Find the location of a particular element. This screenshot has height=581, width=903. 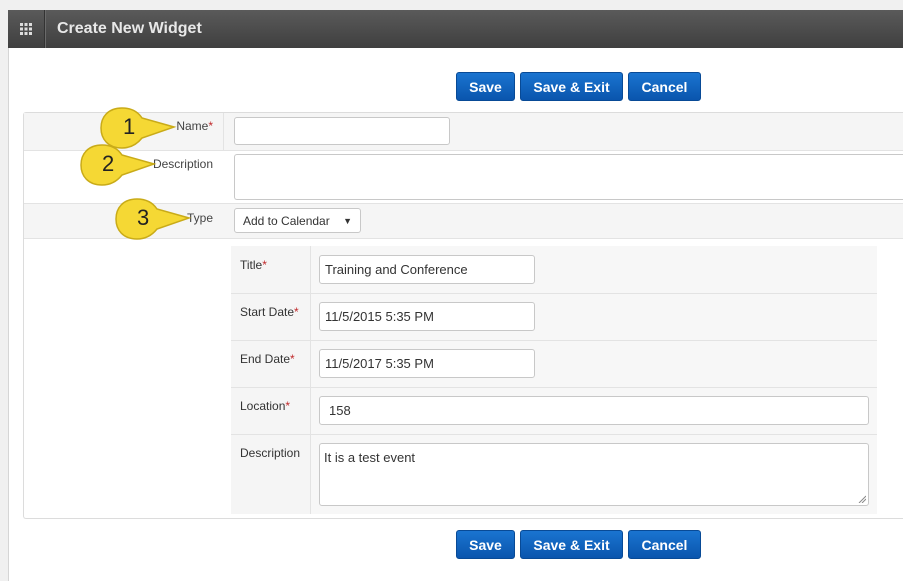

resize-grip-icon is located at coordinates (862, 499).